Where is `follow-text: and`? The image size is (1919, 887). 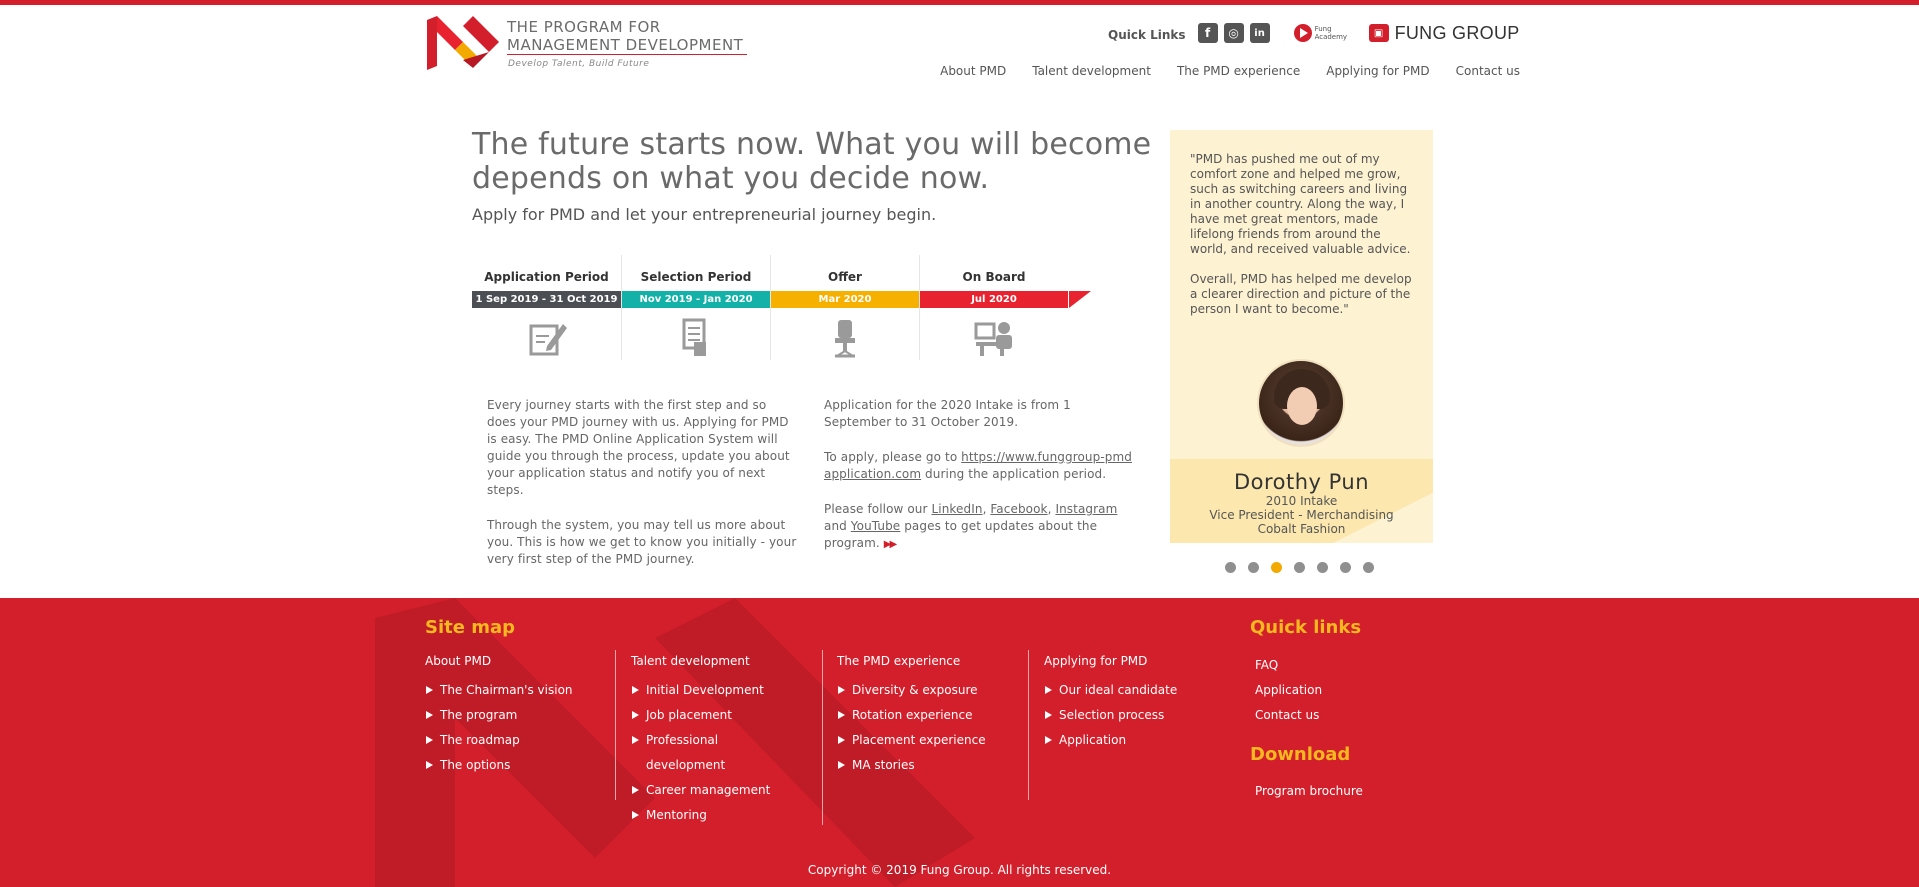
follow-text: and is located at coordinates (837, 526).